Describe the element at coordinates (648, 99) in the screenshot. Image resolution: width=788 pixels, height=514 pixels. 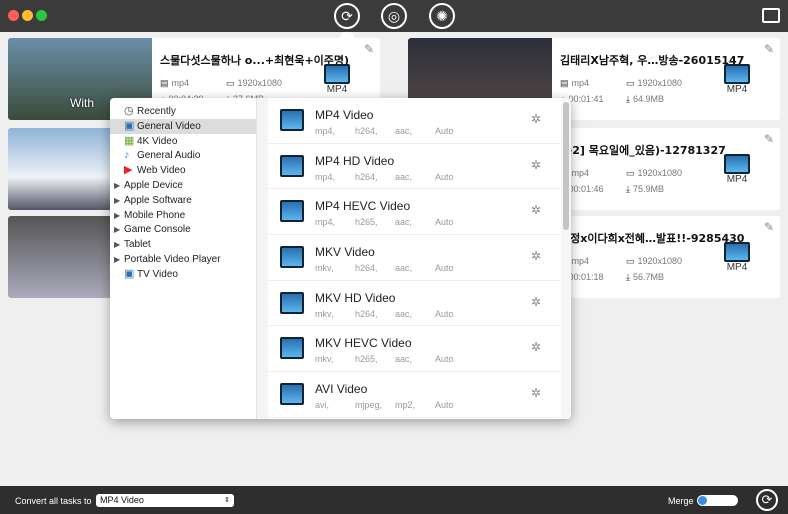
I see `video-size: 64.9MB` at that location.